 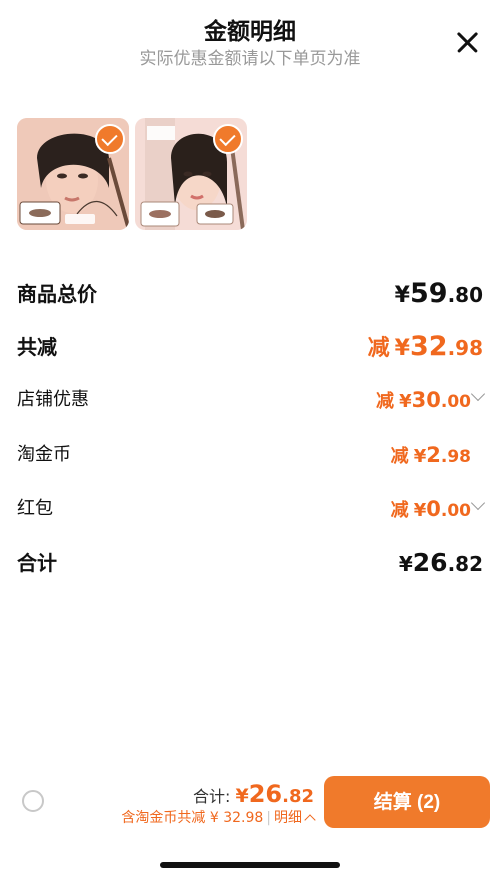 What do you see at coordinates (250, 347) in the screenshot?
I see `total-reduction-row: 共减 减 ¥32.98` at bounding box center [250, 347].